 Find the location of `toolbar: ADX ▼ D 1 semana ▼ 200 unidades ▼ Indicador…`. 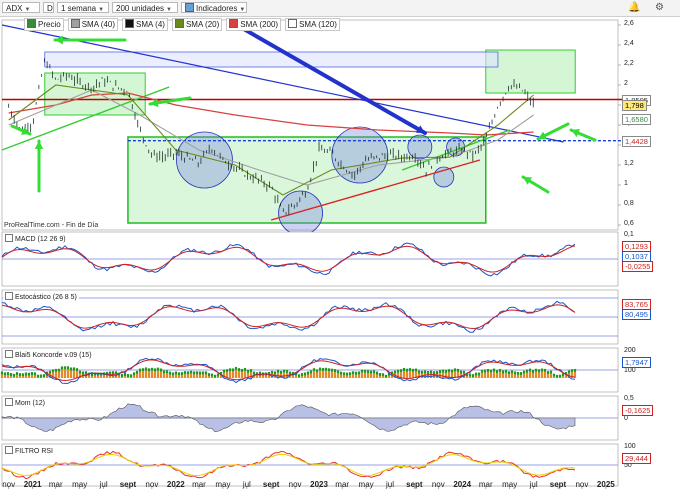

toolbar: ADX ▼ D 1 semana ▼ 200 unidades ▼ Indicador… is located at coordinates (340, 8).